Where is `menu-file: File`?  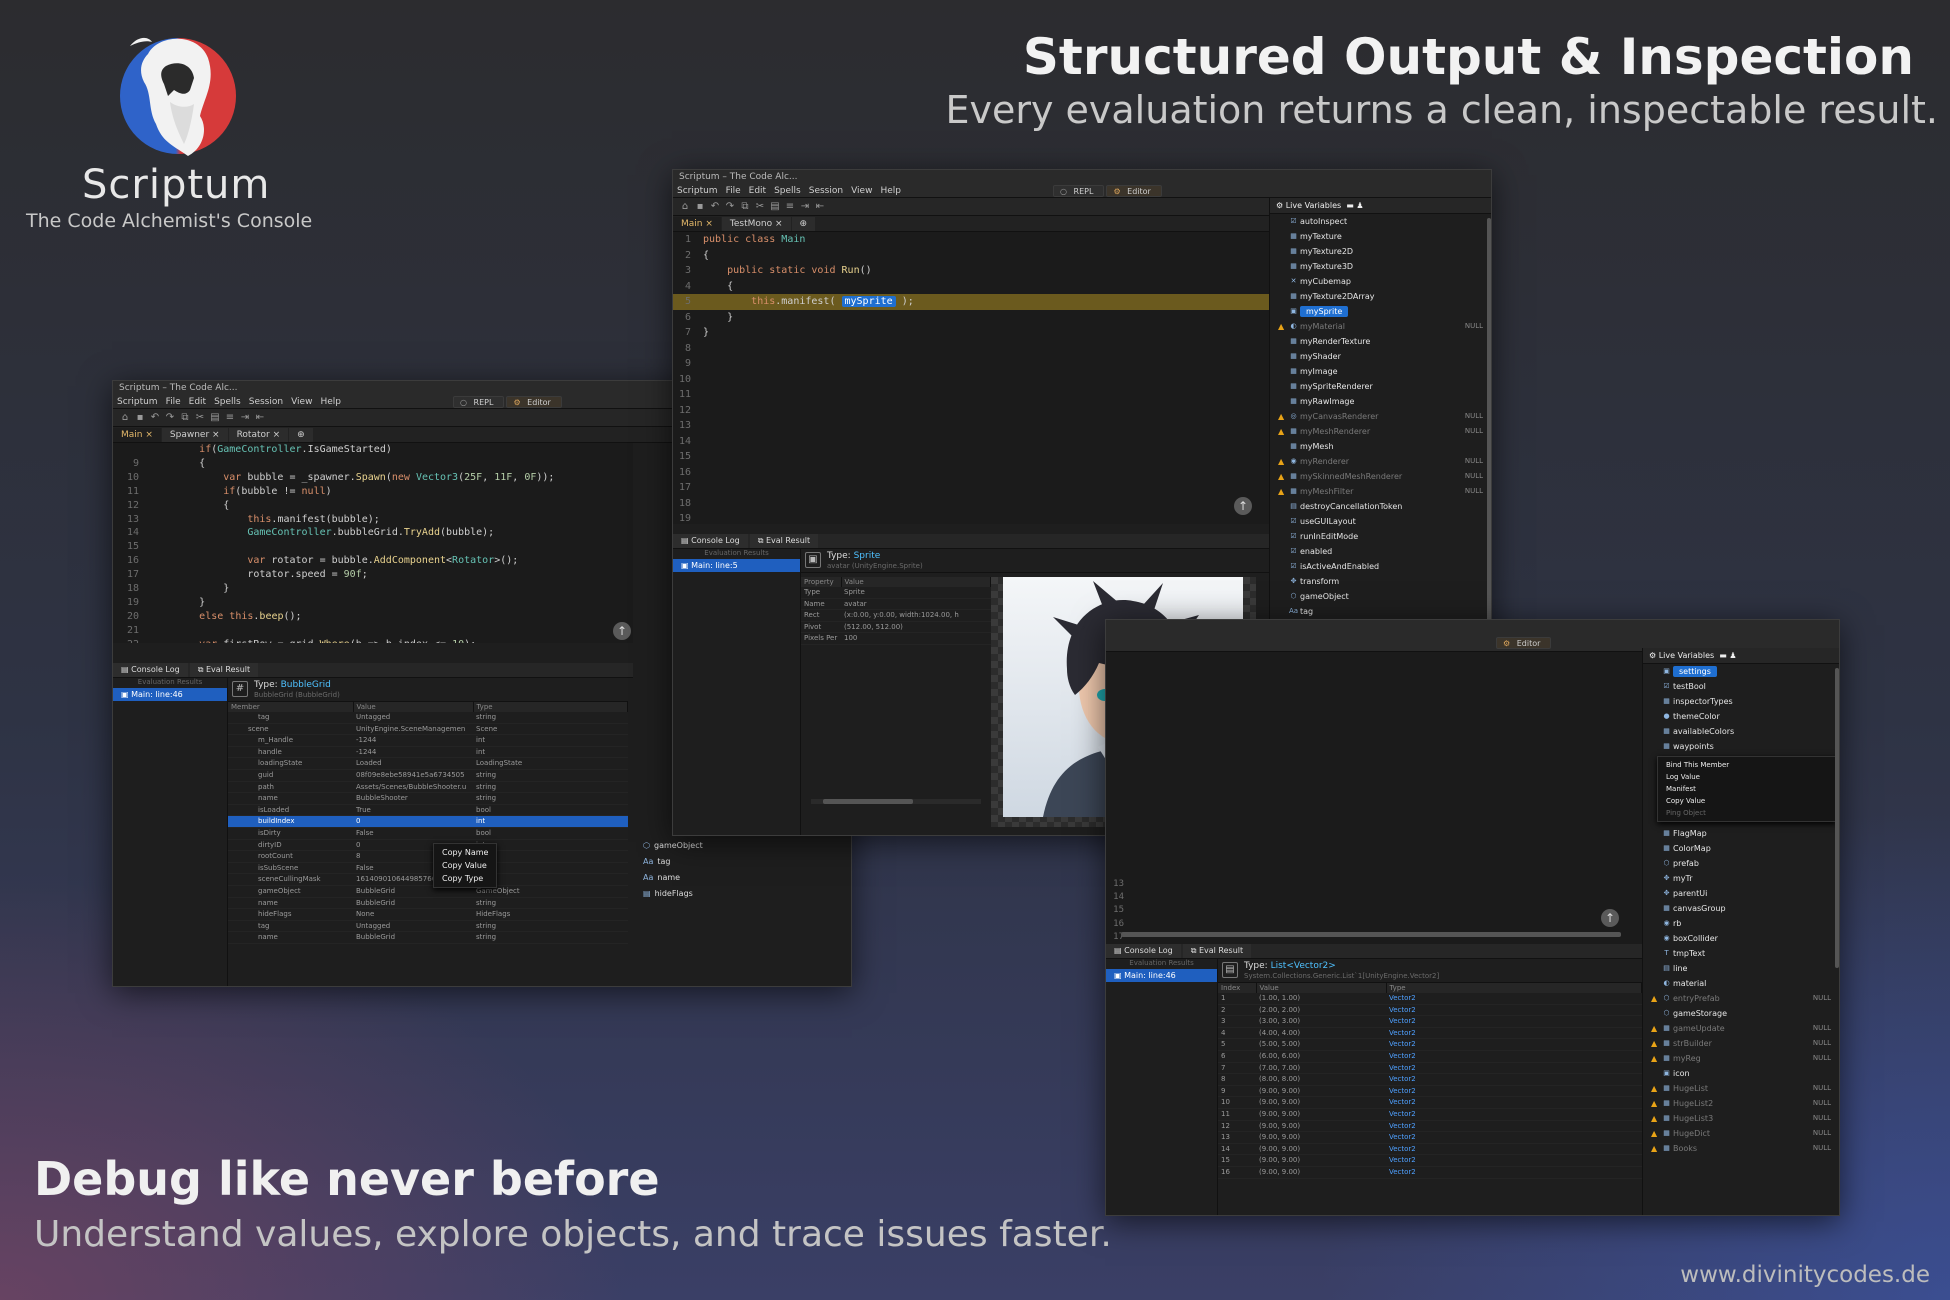 menu-file: File is located at coordinates (733, 190).